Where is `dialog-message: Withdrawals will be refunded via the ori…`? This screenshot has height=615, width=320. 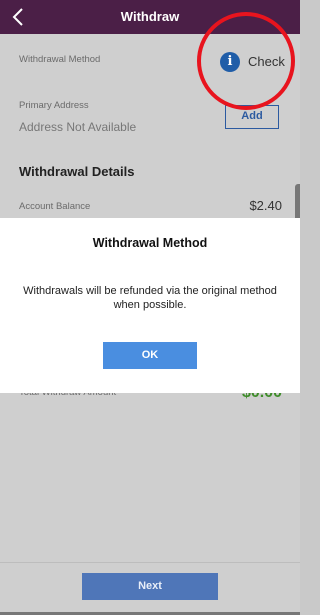 dialog-message: Withdrawals will be refunded via the ori… is located at coordinates (150, 298).